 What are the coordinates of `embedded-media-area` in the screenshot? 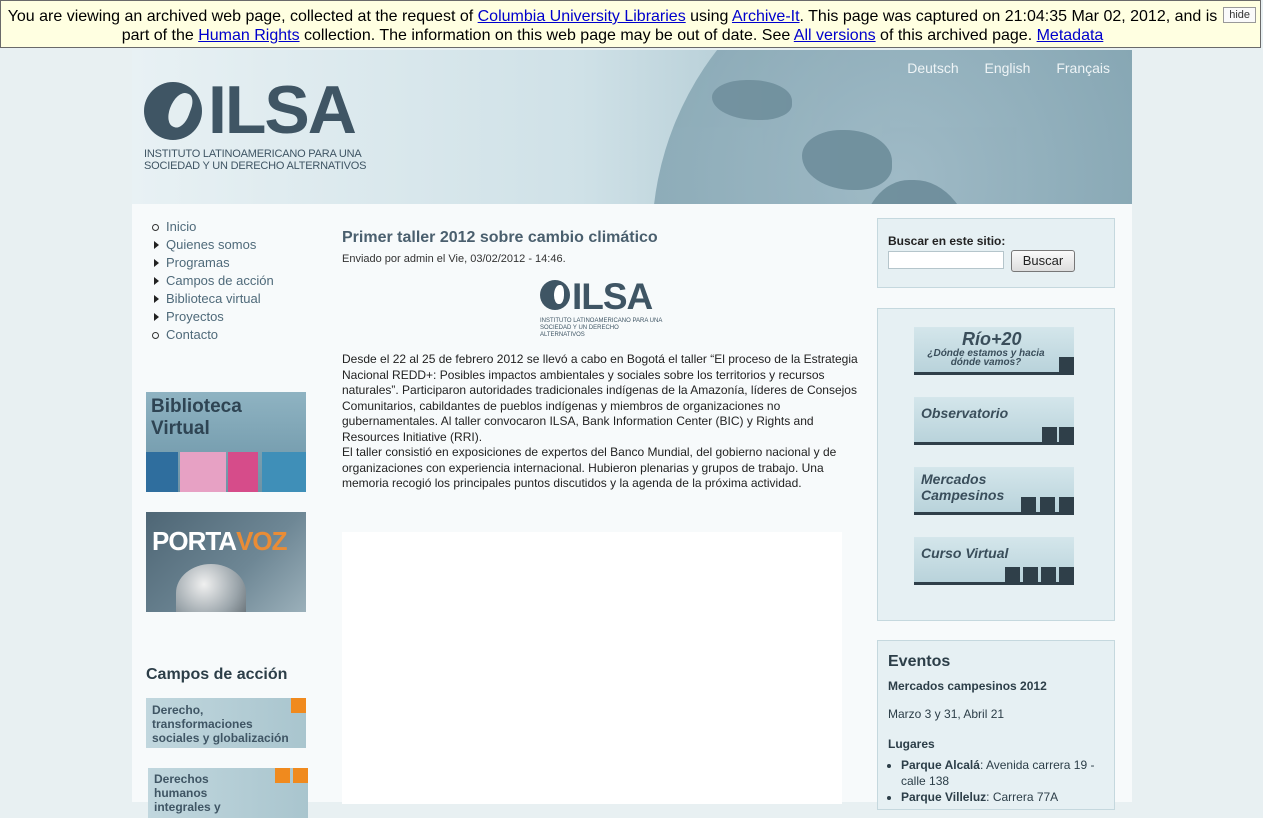 It's located at (592, 668).